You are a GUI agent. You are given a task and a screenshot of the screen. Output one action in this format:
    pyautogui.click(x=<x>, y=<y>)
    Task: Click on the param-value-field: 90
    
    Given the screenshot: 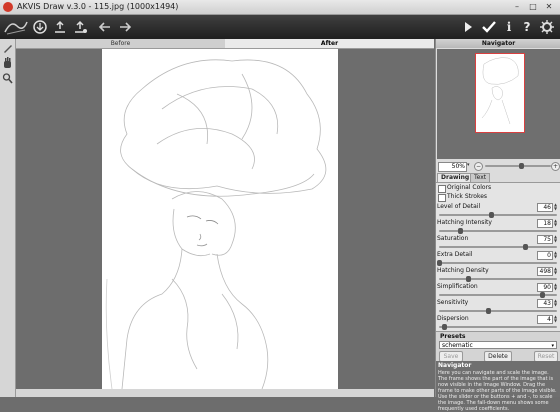 What is the action you would take?
    pyautogui.click(x=545, y=287)
    